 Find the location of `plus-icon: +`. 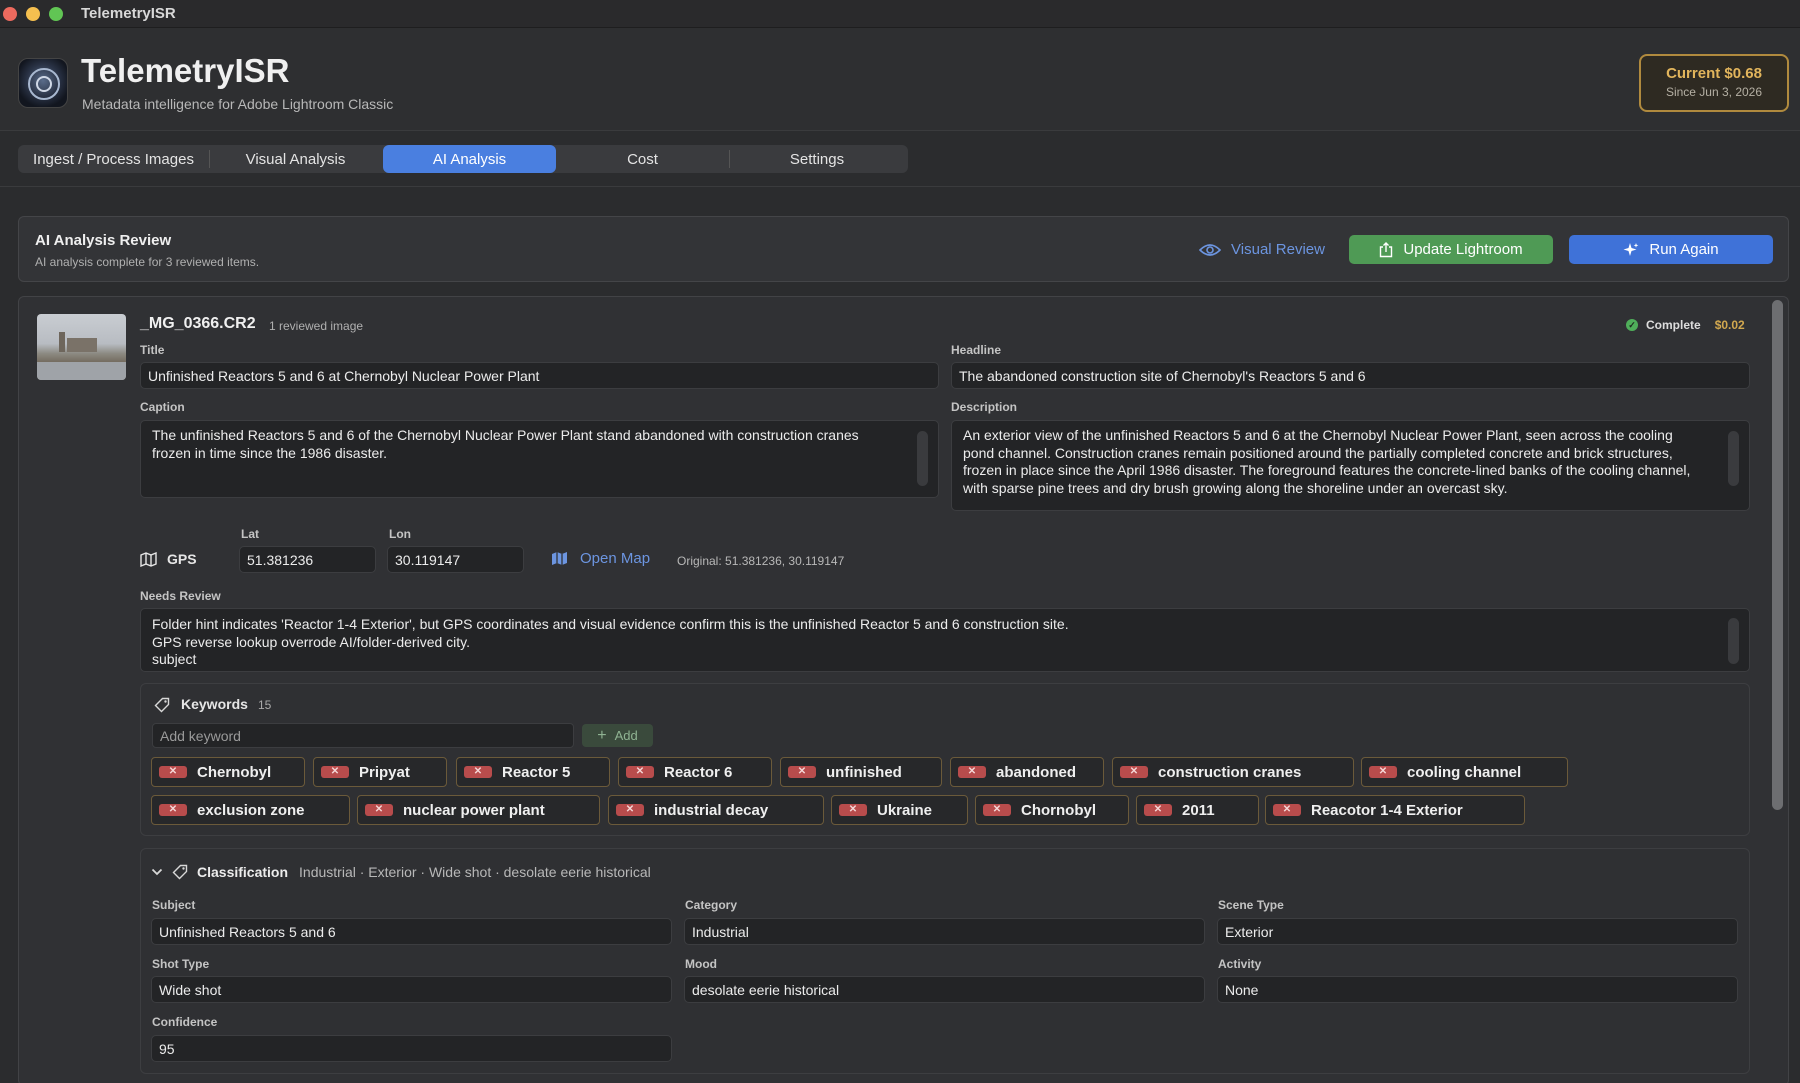

plus-icon: + is located at coordinates (602, 735).